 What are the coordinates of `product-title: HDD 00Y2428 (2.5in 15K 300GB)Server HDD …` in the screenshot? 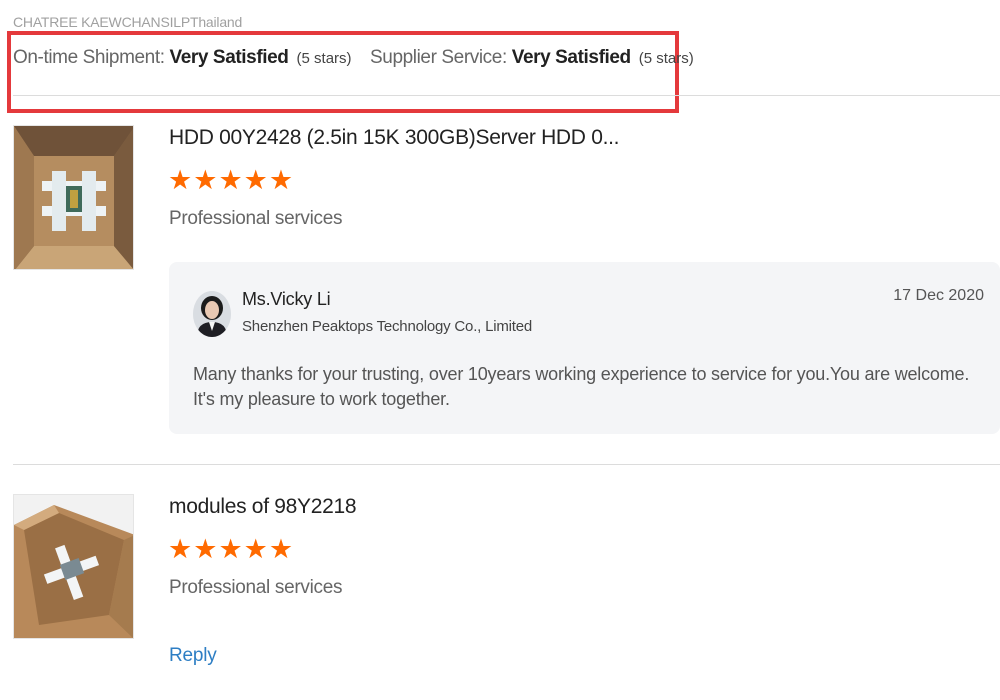 It's located at (394, 138).